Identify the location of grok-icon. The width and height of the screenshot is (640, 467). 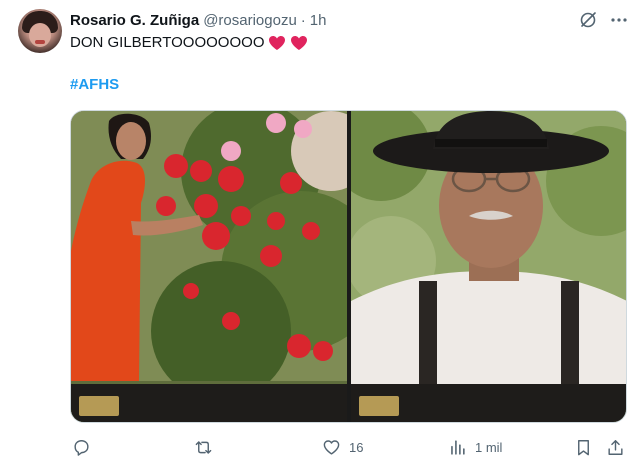
(588, 20).